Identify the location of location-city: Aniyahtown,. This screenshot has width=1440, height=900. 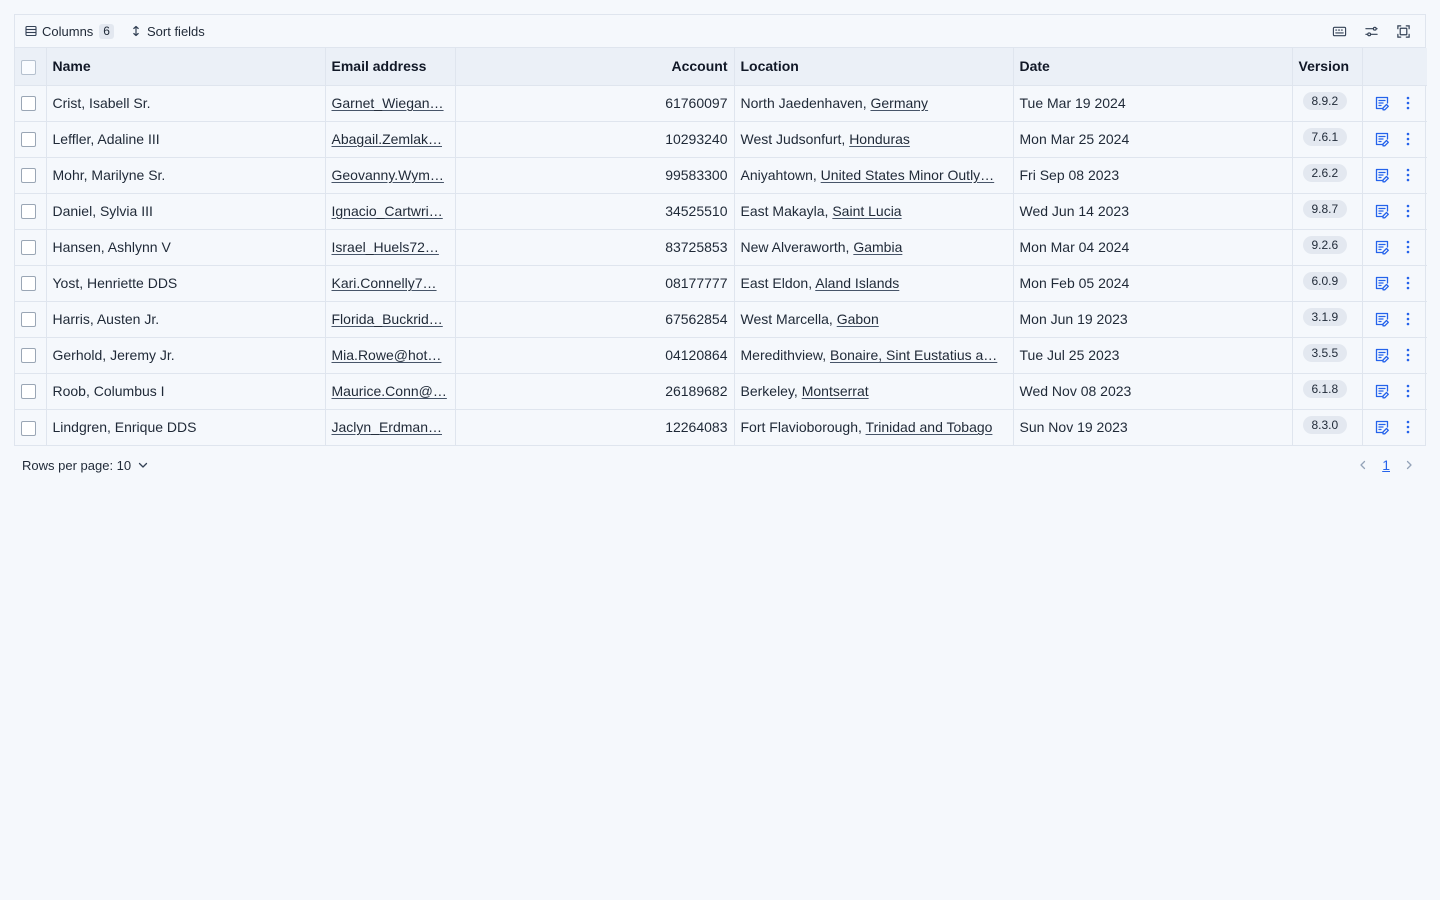
(778, 175).